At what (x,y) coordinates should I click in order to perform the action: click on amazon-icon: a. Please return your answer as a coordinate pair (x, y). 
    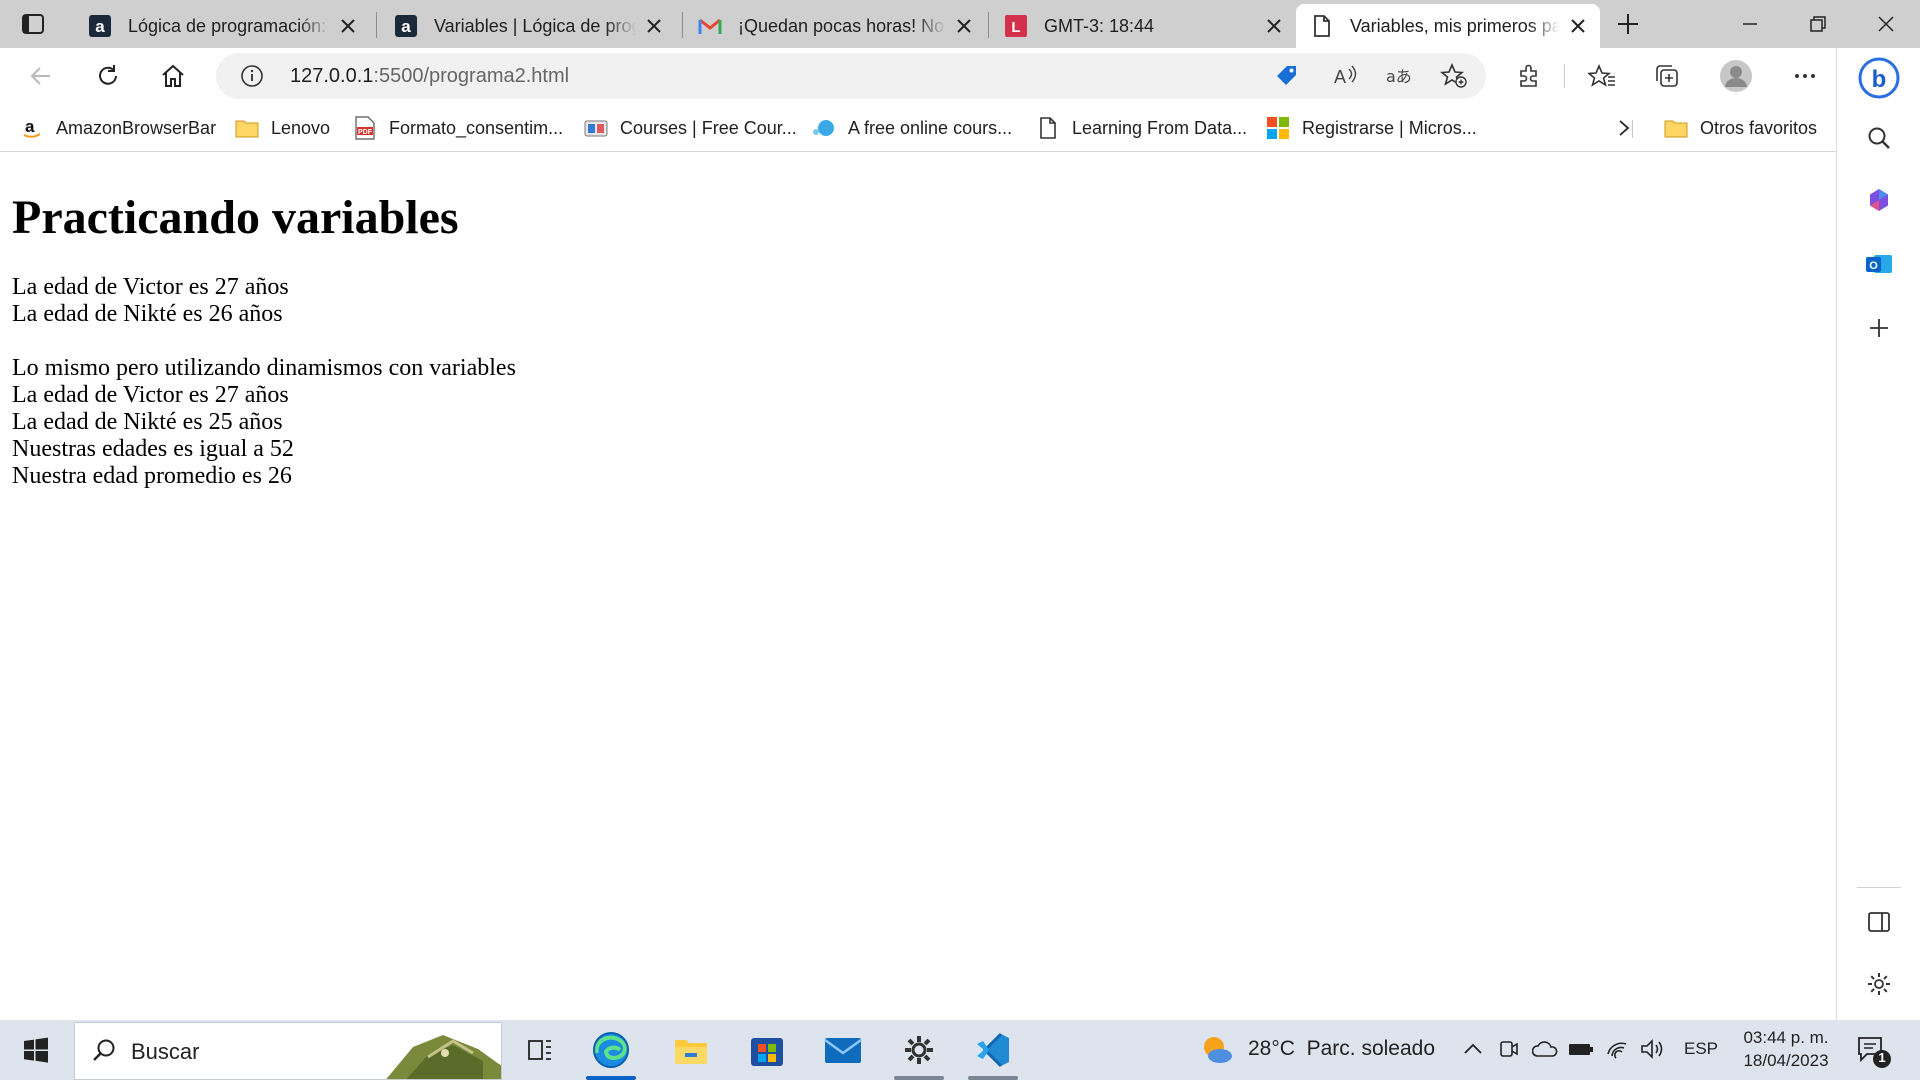
    Looking at the image, I should click on (32, 128).